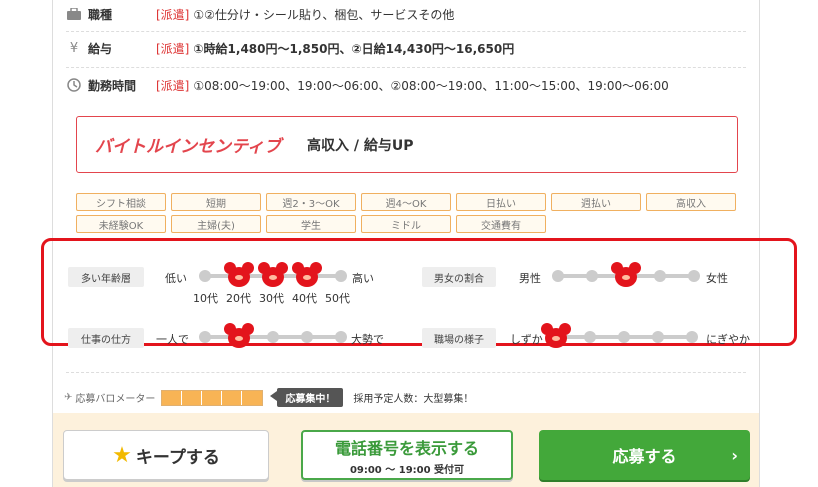 This screenshot has width=818, height=487. I want to click on apply-button-label: 応募する, so click(644, 456).